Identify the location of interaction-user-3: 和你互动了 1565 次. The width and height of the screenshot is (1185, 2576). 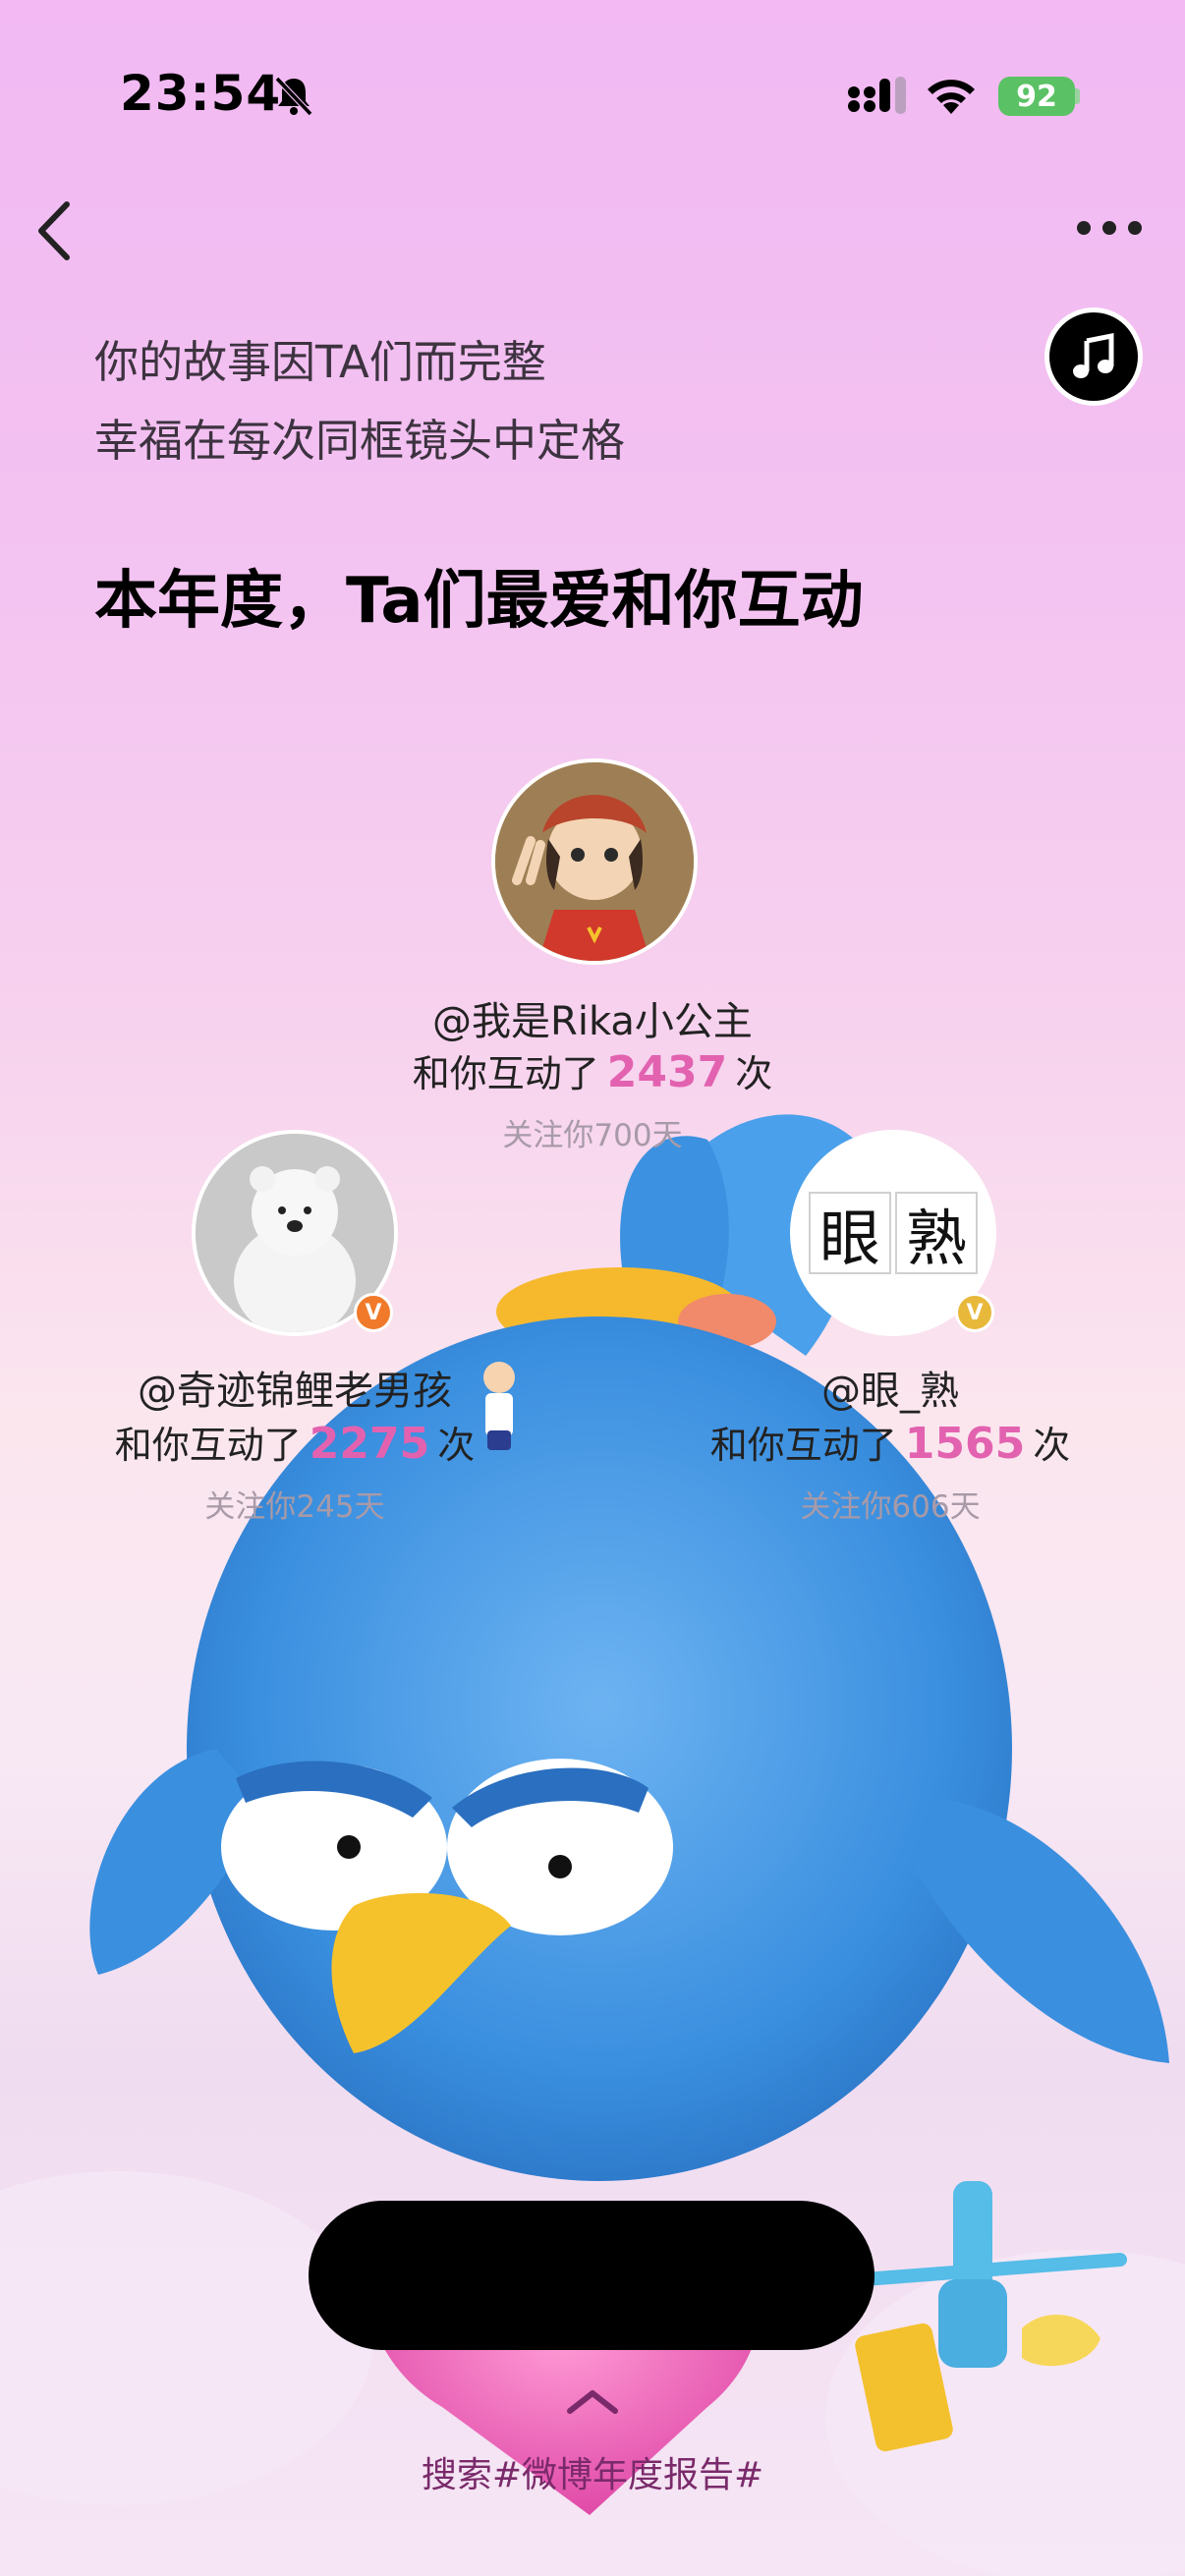
(890, 1442).